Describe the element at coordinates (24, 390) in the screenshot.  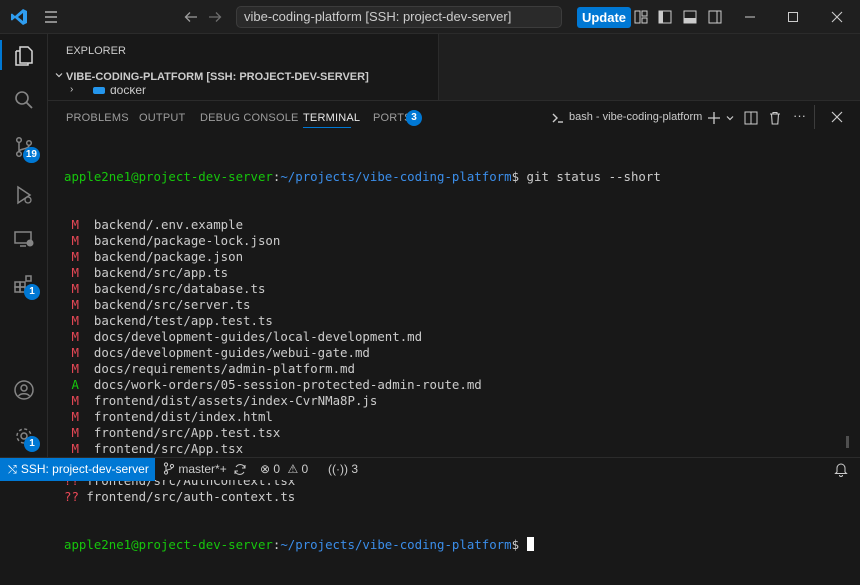
I see `account-icon` at that location.